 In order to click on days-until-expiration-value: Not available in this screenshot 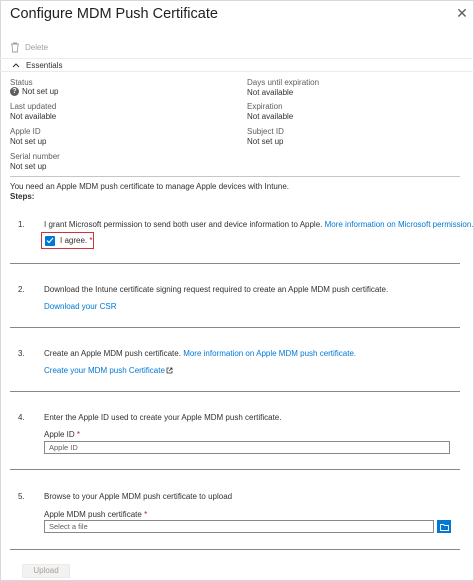, I will do `click(270, 92)`.